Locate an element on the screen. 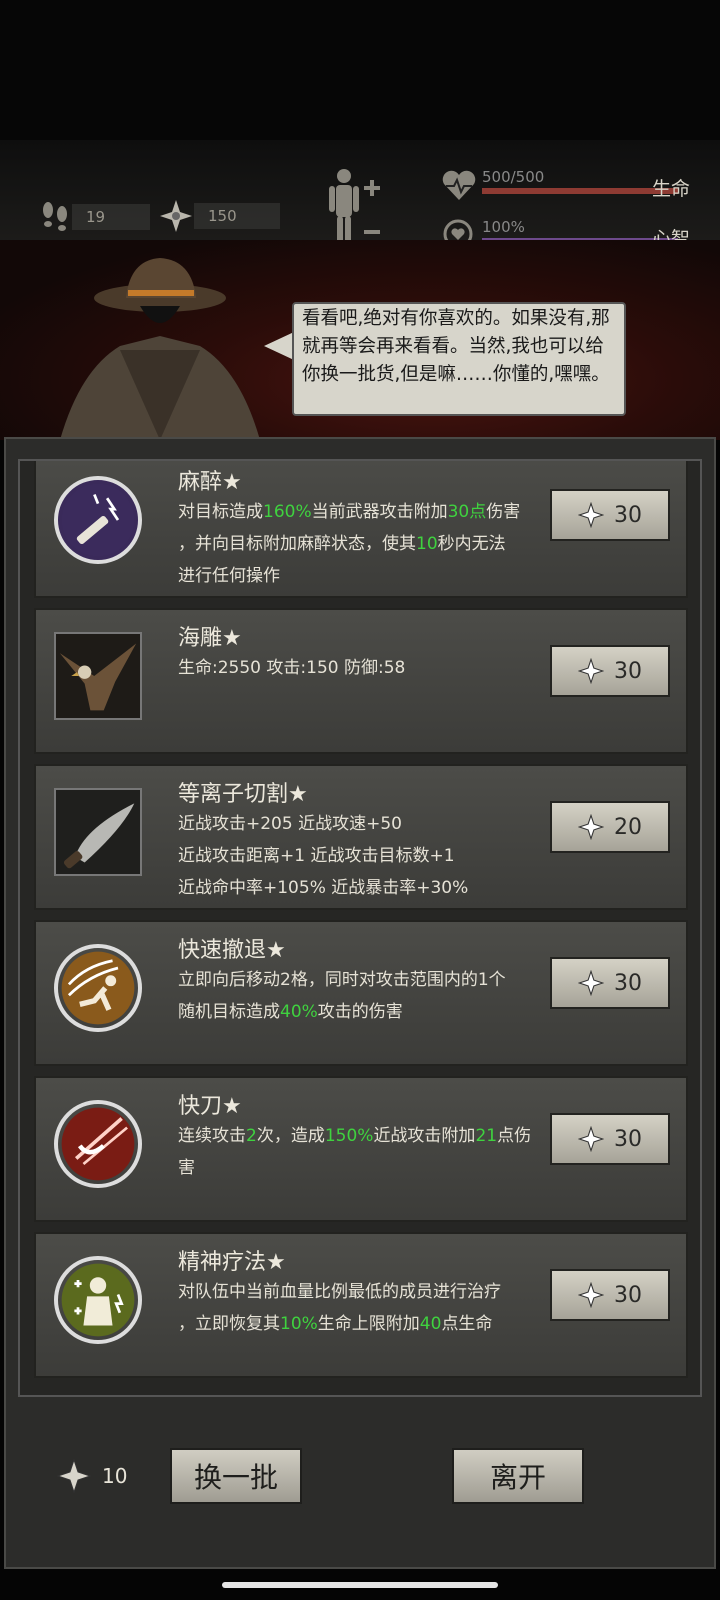  item-title: 精神疗法★ is located at coordinates (232, 1262).